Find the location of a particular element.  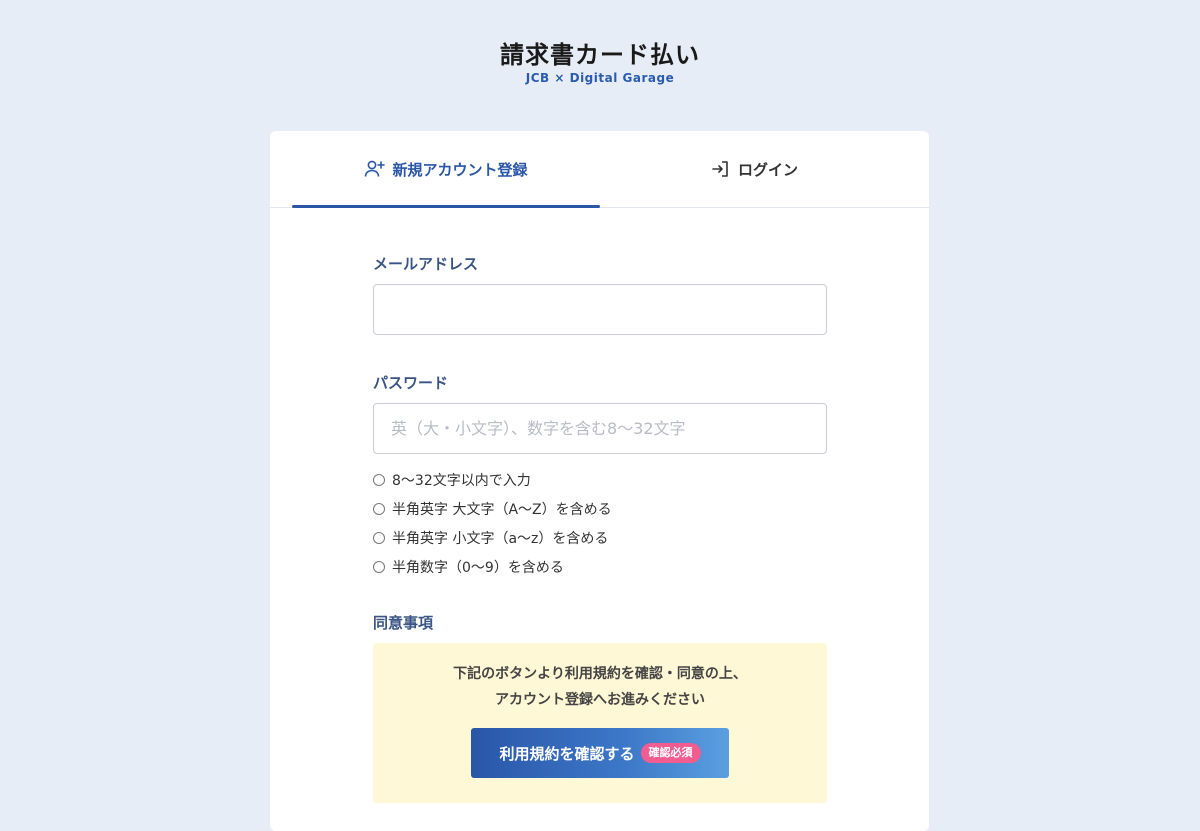

email-field is located at coordinates (600, 309).